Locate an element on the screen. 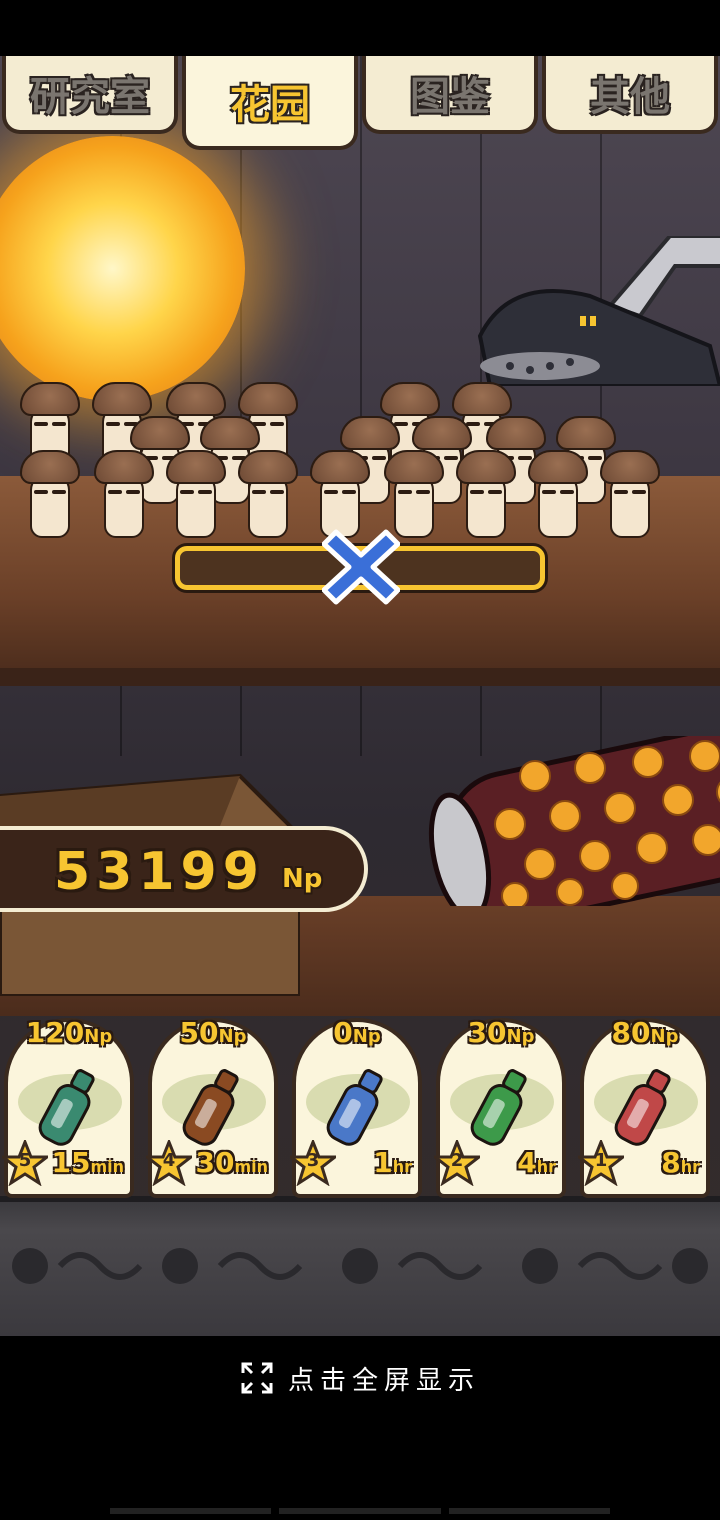  item-price: 50Np is located at coordinates (213, 1032).